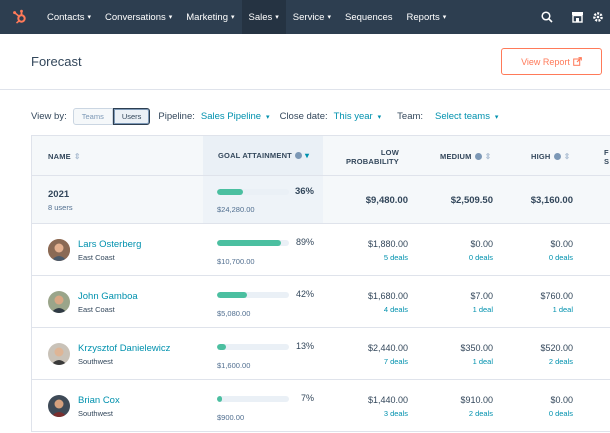  I want to click on nav-sequences: Sequences, so click(369, 17).